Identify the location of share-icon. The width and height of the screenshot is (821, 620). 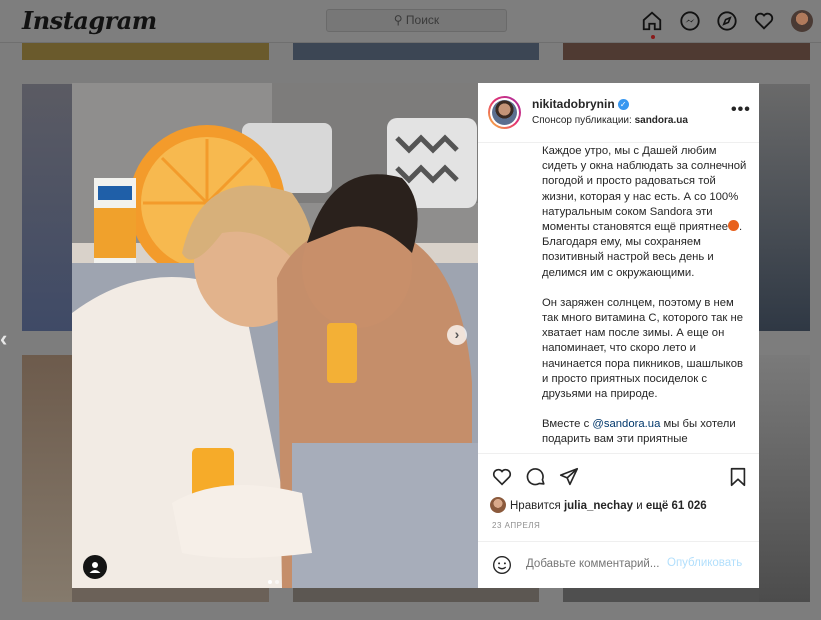
(569, 477).